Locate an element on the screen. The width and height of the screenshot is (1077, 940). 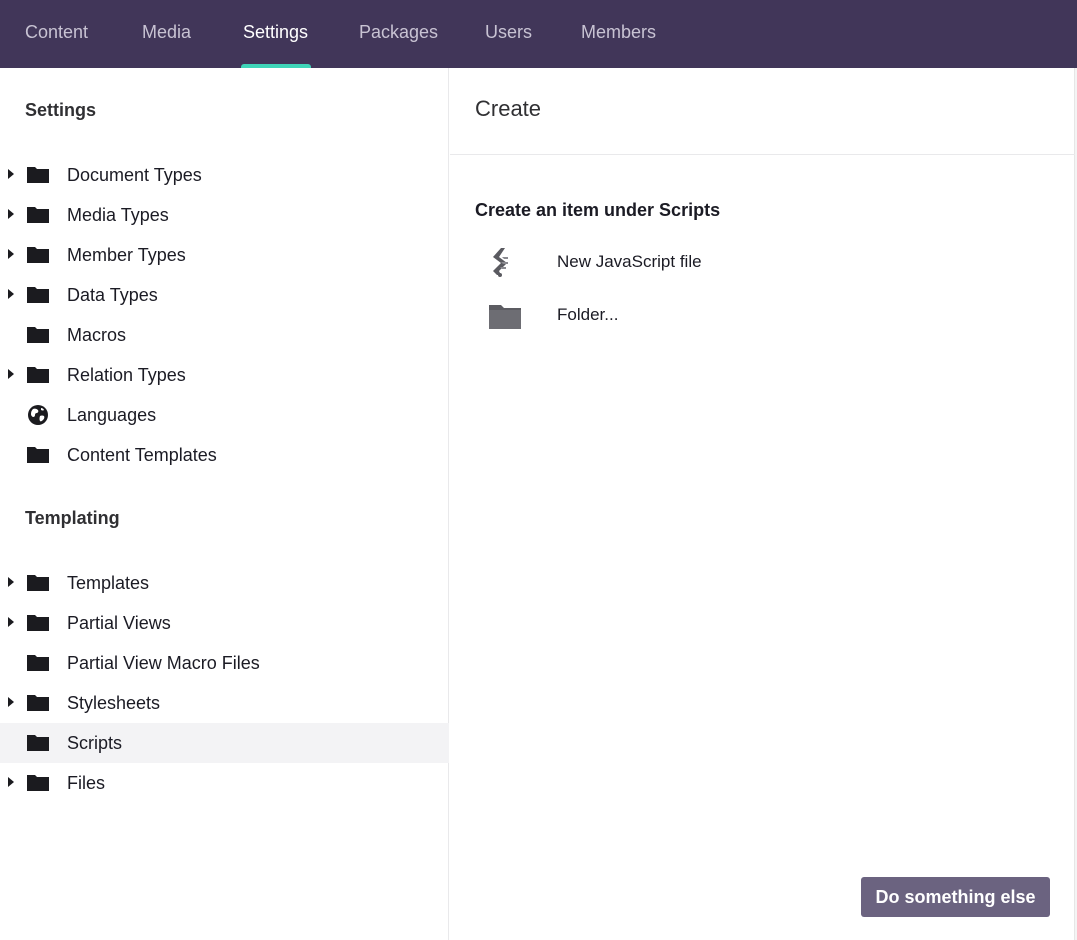
panel-title: Create is located at coordinates (508, 108).